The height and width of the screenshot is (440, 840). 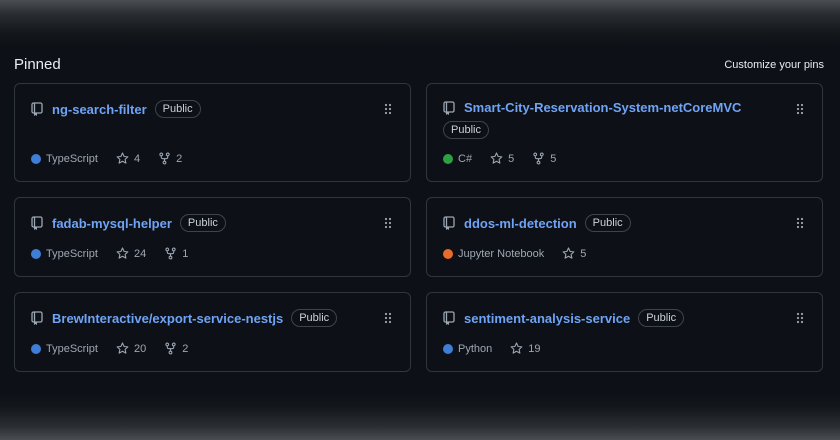 What do you see at coordinates (212, 132) in the screenshot?
I see `pinned-repo-card: ng-search-filter Public TypeScript 4 2` at bounding box center [212, 132].